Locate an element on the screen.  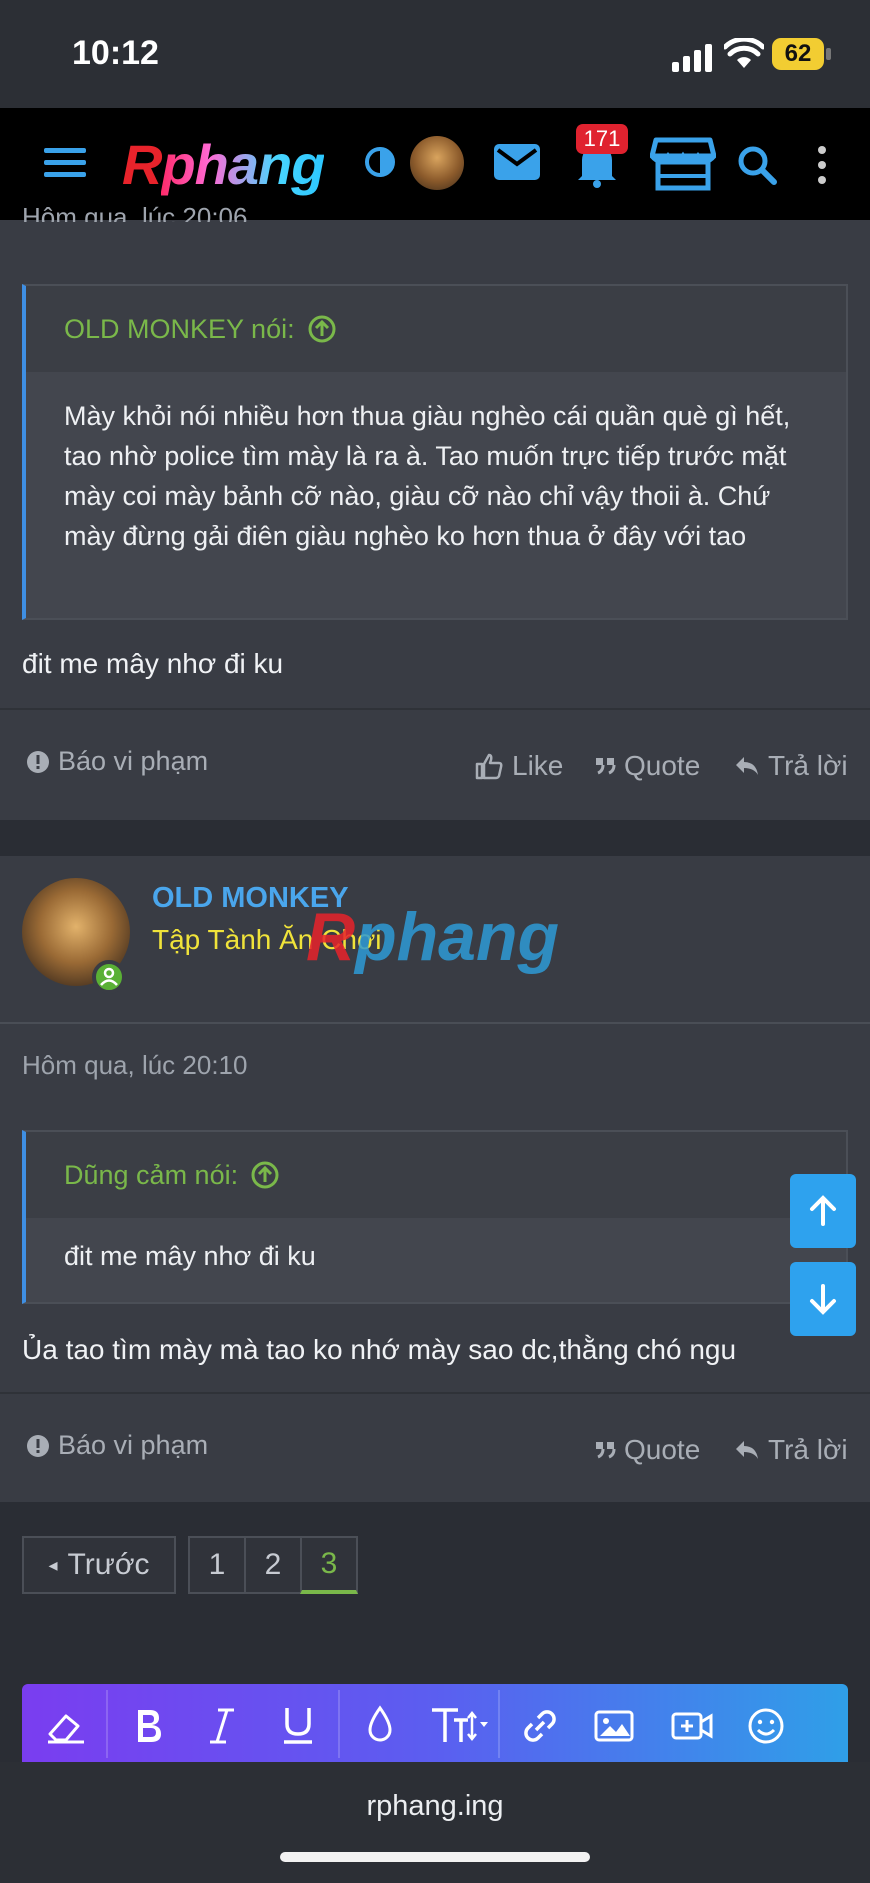
watermark-logo: Rphang is located at coordinates (432, 937).